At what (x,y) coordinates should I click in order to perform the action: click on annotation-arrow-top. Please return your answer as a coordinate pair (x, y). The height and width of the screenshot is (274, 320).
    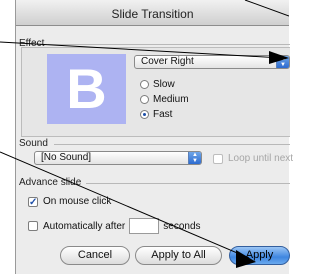
    Looking at the image, I should click on (266, 8).